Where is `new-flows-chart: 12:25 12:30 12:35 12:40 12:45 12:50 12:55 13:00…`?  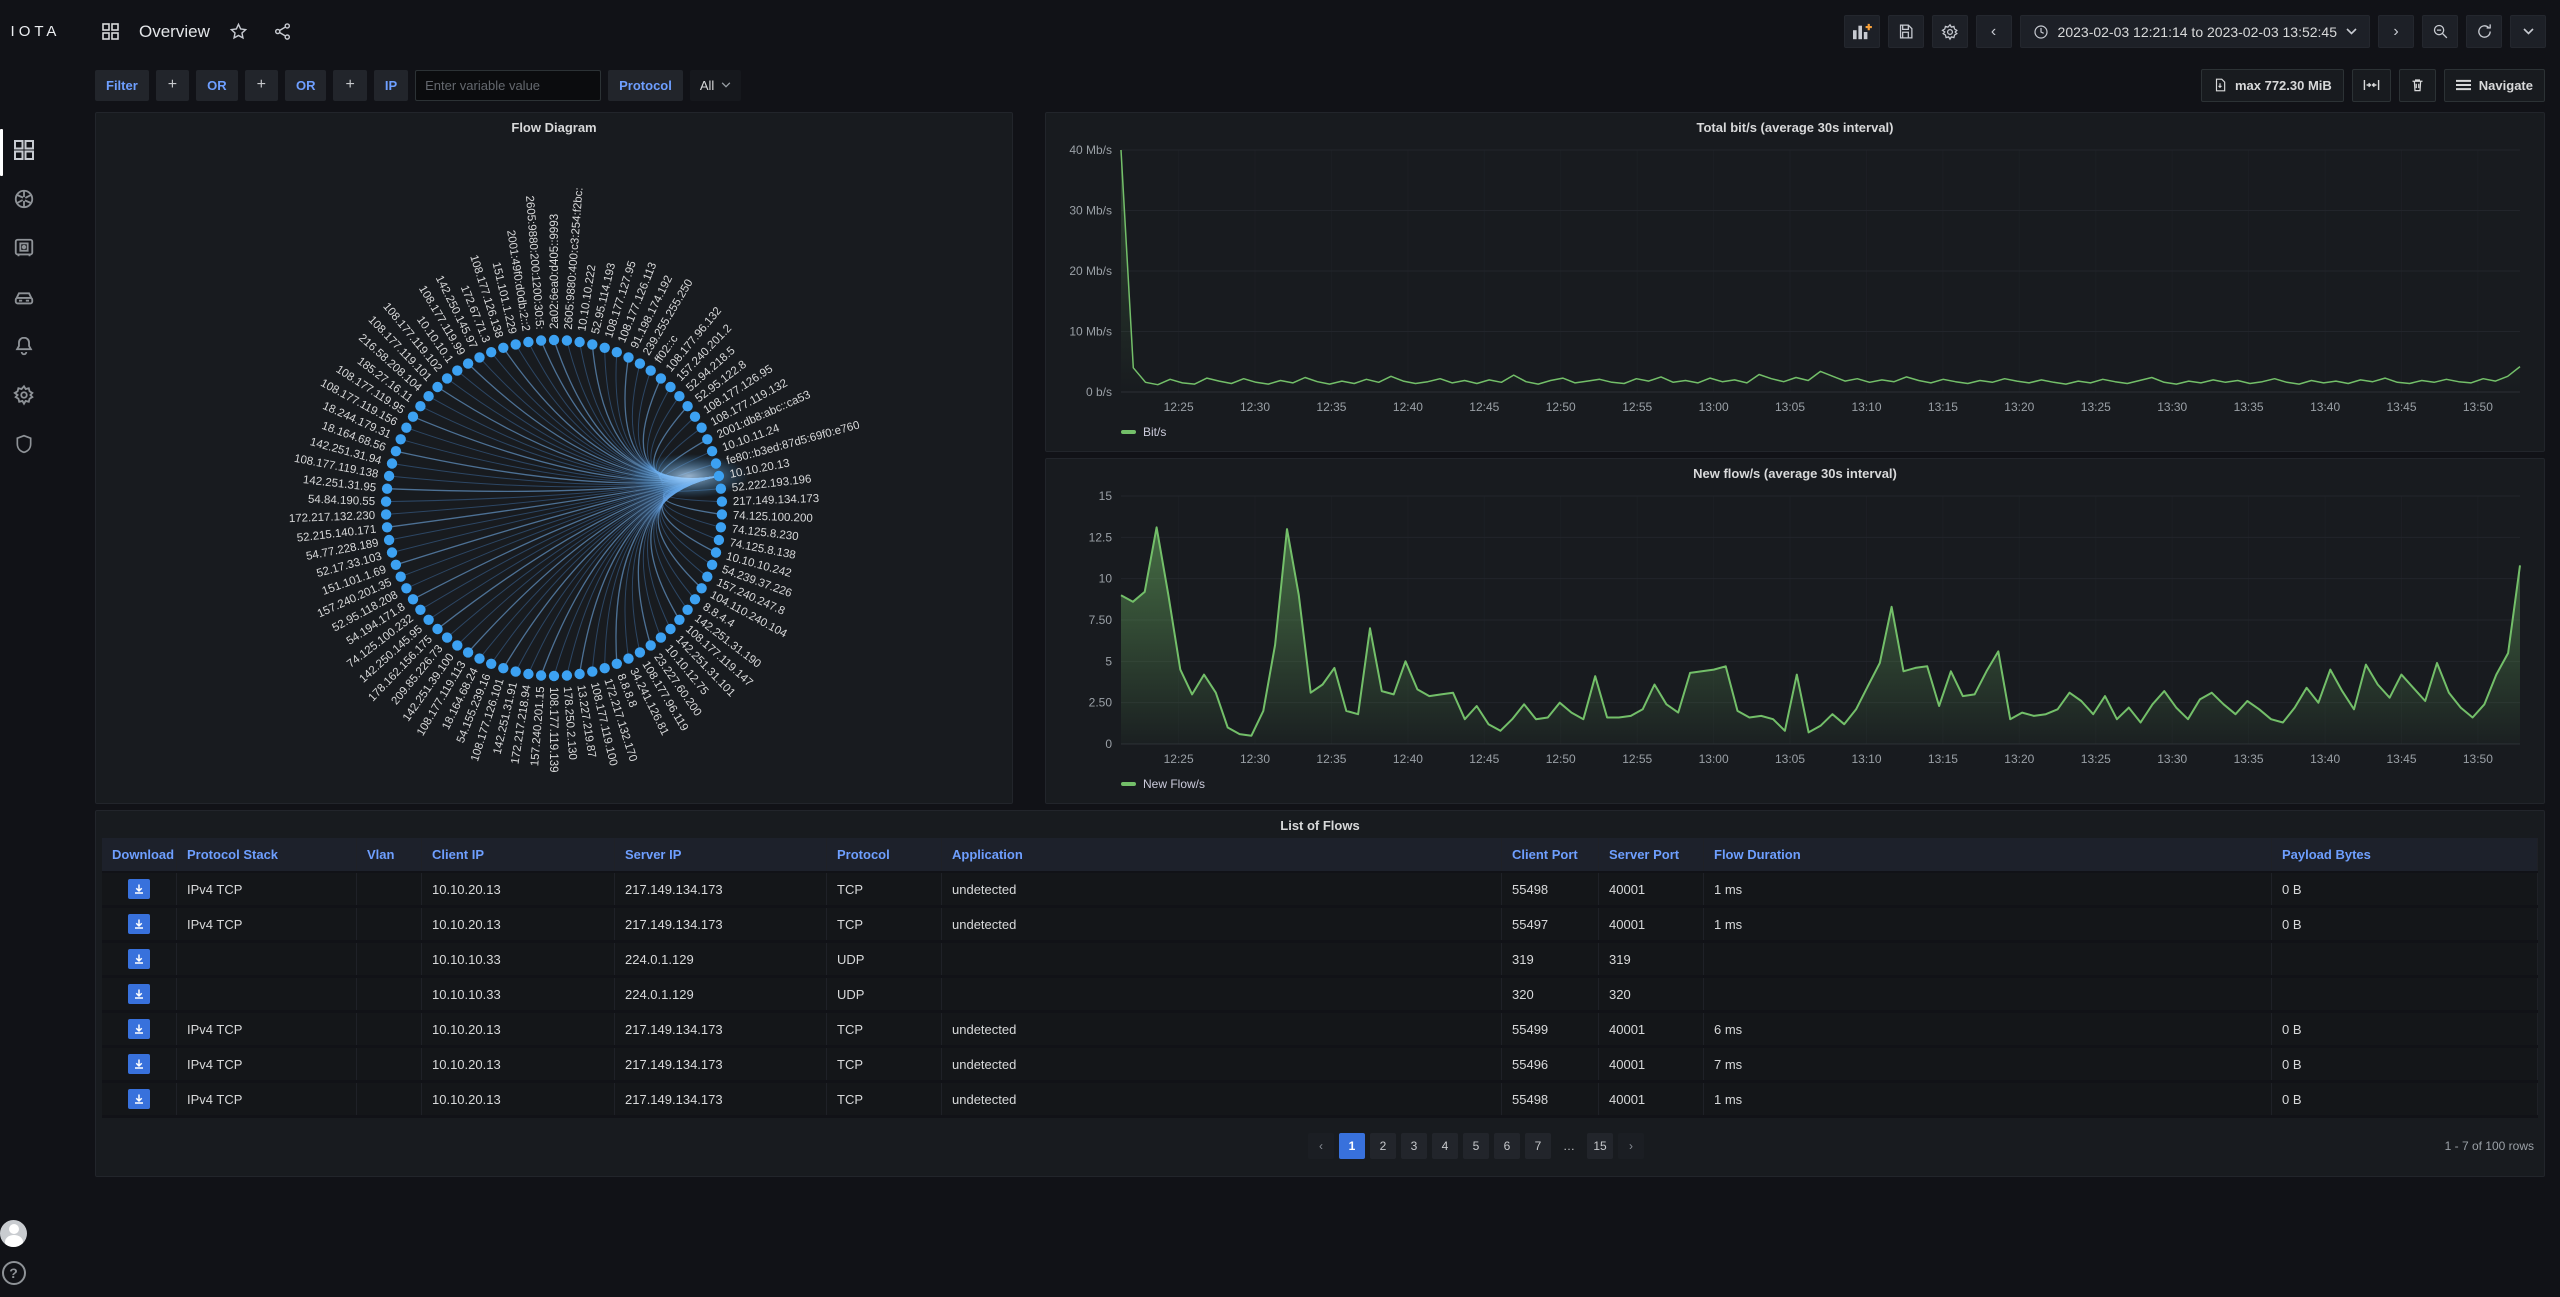
new-flows-chart: 12:25 12:30 12:35 12:40 12:45 12:50 12:55 13:00… is located at coordinates (1791, 628).